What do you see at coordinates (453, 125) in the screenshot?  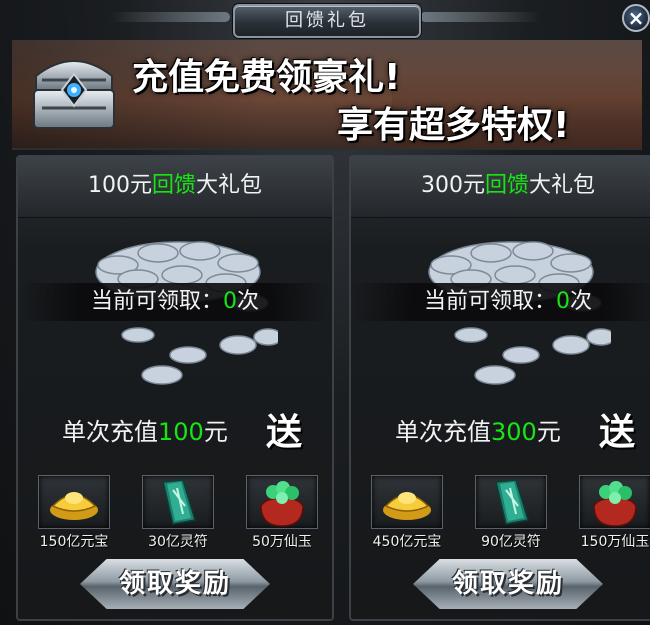 I see `banner-subheadline: 享有超多特权!` at bounding box center [453, 125].